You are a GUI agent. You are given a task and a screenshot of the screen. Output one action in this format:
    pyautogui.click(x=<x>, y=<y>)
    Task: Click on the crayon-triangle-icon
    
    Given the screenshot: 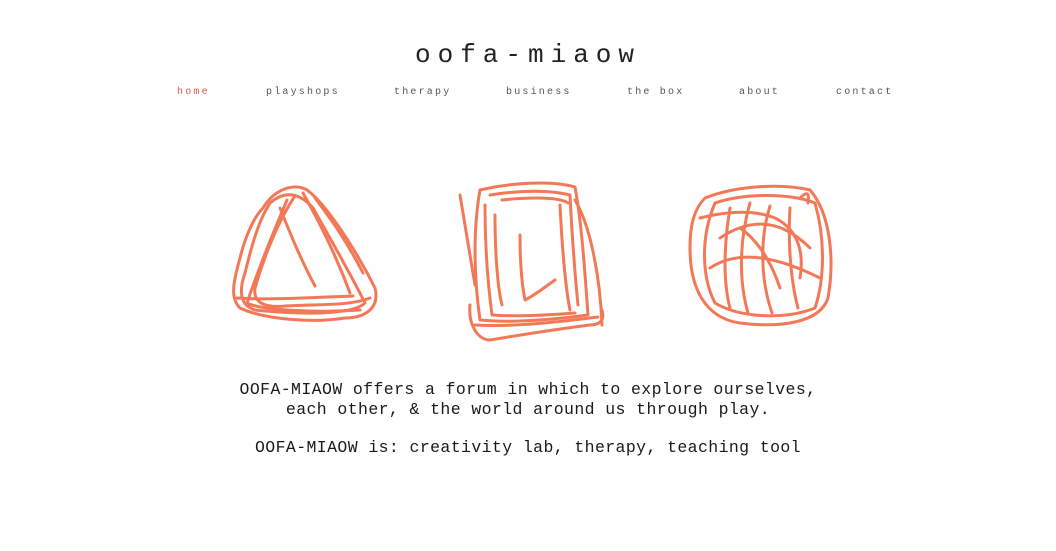 What is the action you would take?
    pyautogui.click(x=305, y=253)
    